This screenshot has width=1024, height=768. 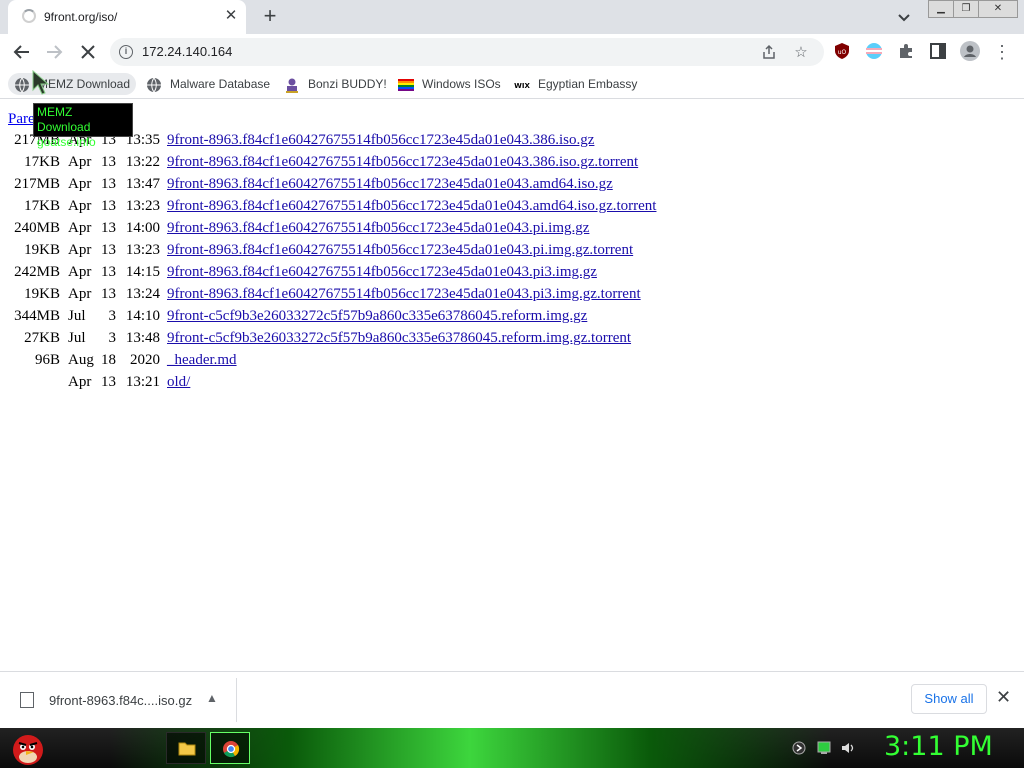 I want to click on bookmark-bonzi-buddy: Bonzi BUDDY!, so click(x=335, y=84).